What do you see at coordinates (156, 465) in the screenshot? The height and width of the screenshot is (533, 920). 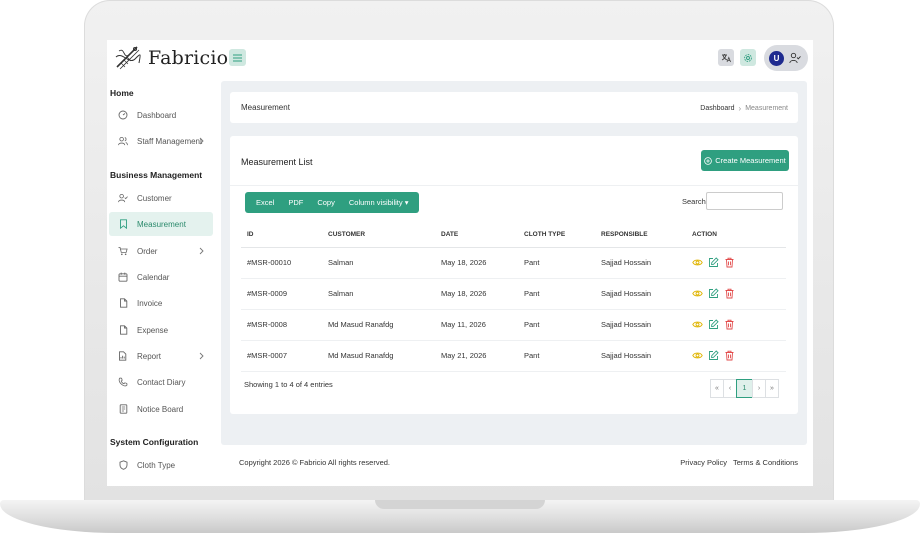 I see `sidebar-item-label: Cloth Type` at bounding box center [156, 465].